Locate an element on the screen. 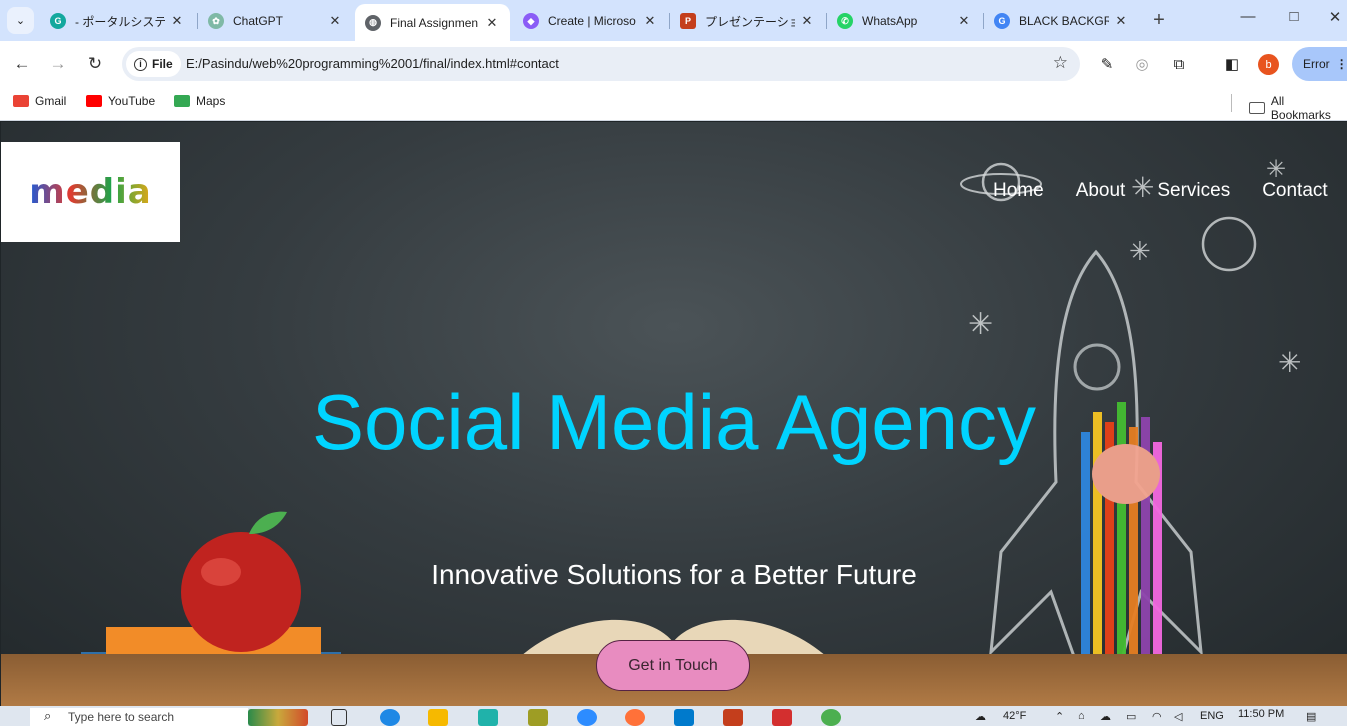 The width and height of the screenshot is (1347, 726). wifi-icon: ◠ is located at coordinates (1157, 716).